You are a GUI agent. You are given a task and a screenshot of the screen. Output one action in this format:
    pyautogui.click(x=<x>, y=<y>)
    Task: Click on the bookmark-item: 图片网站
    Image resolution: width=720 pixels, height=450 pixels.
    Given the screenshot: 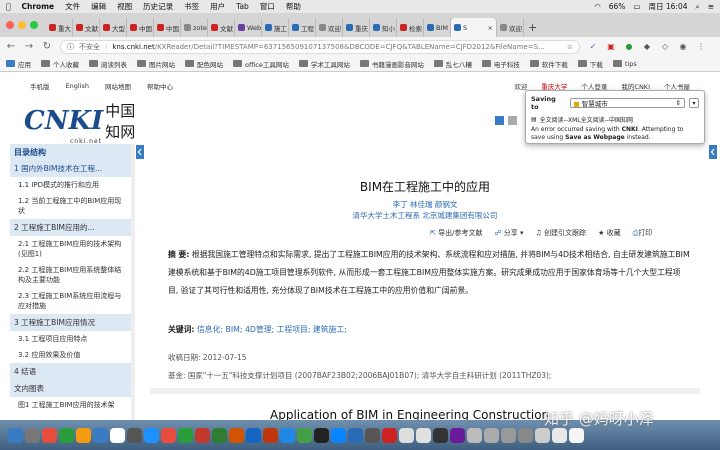 What is the action you would take?
    pyautogui.click(x=156, y=64)
    